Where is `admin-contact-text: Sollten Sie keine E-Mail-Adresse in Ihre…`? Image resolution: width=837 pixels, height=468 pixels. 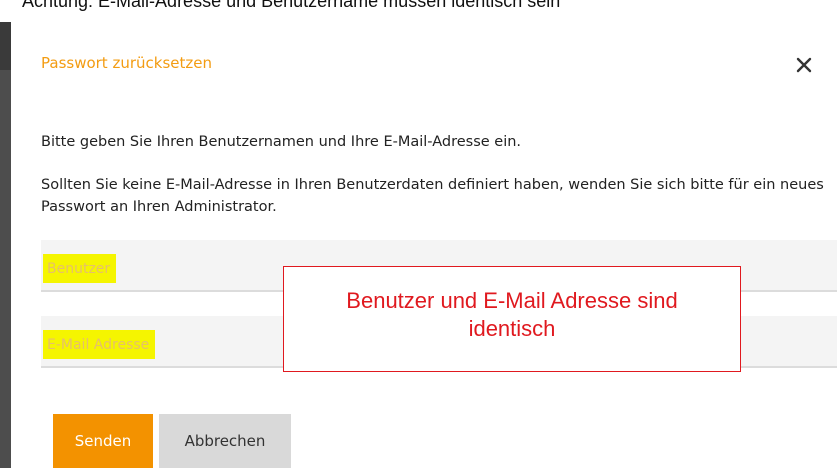
admin-contact-text: Sollten Sie keine E-Mail-Adresse in Ihre… is located at coordinates (432, 196).